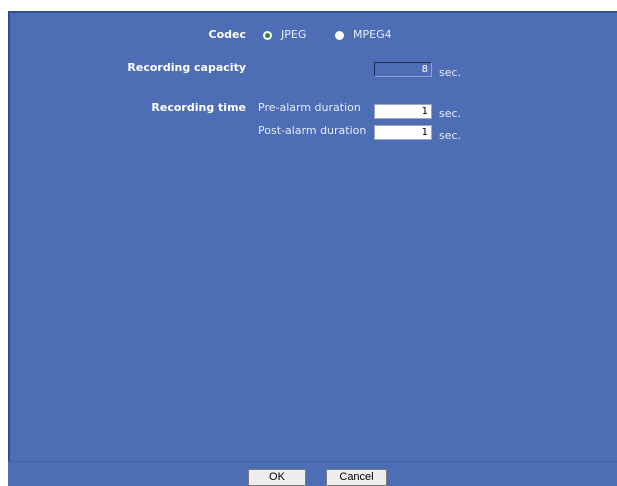 The height and width of the screenshot is (486, 617). Describe the element at coordinates (339, 35) in the screenshot. I see `mpeg4-radio` at that location.